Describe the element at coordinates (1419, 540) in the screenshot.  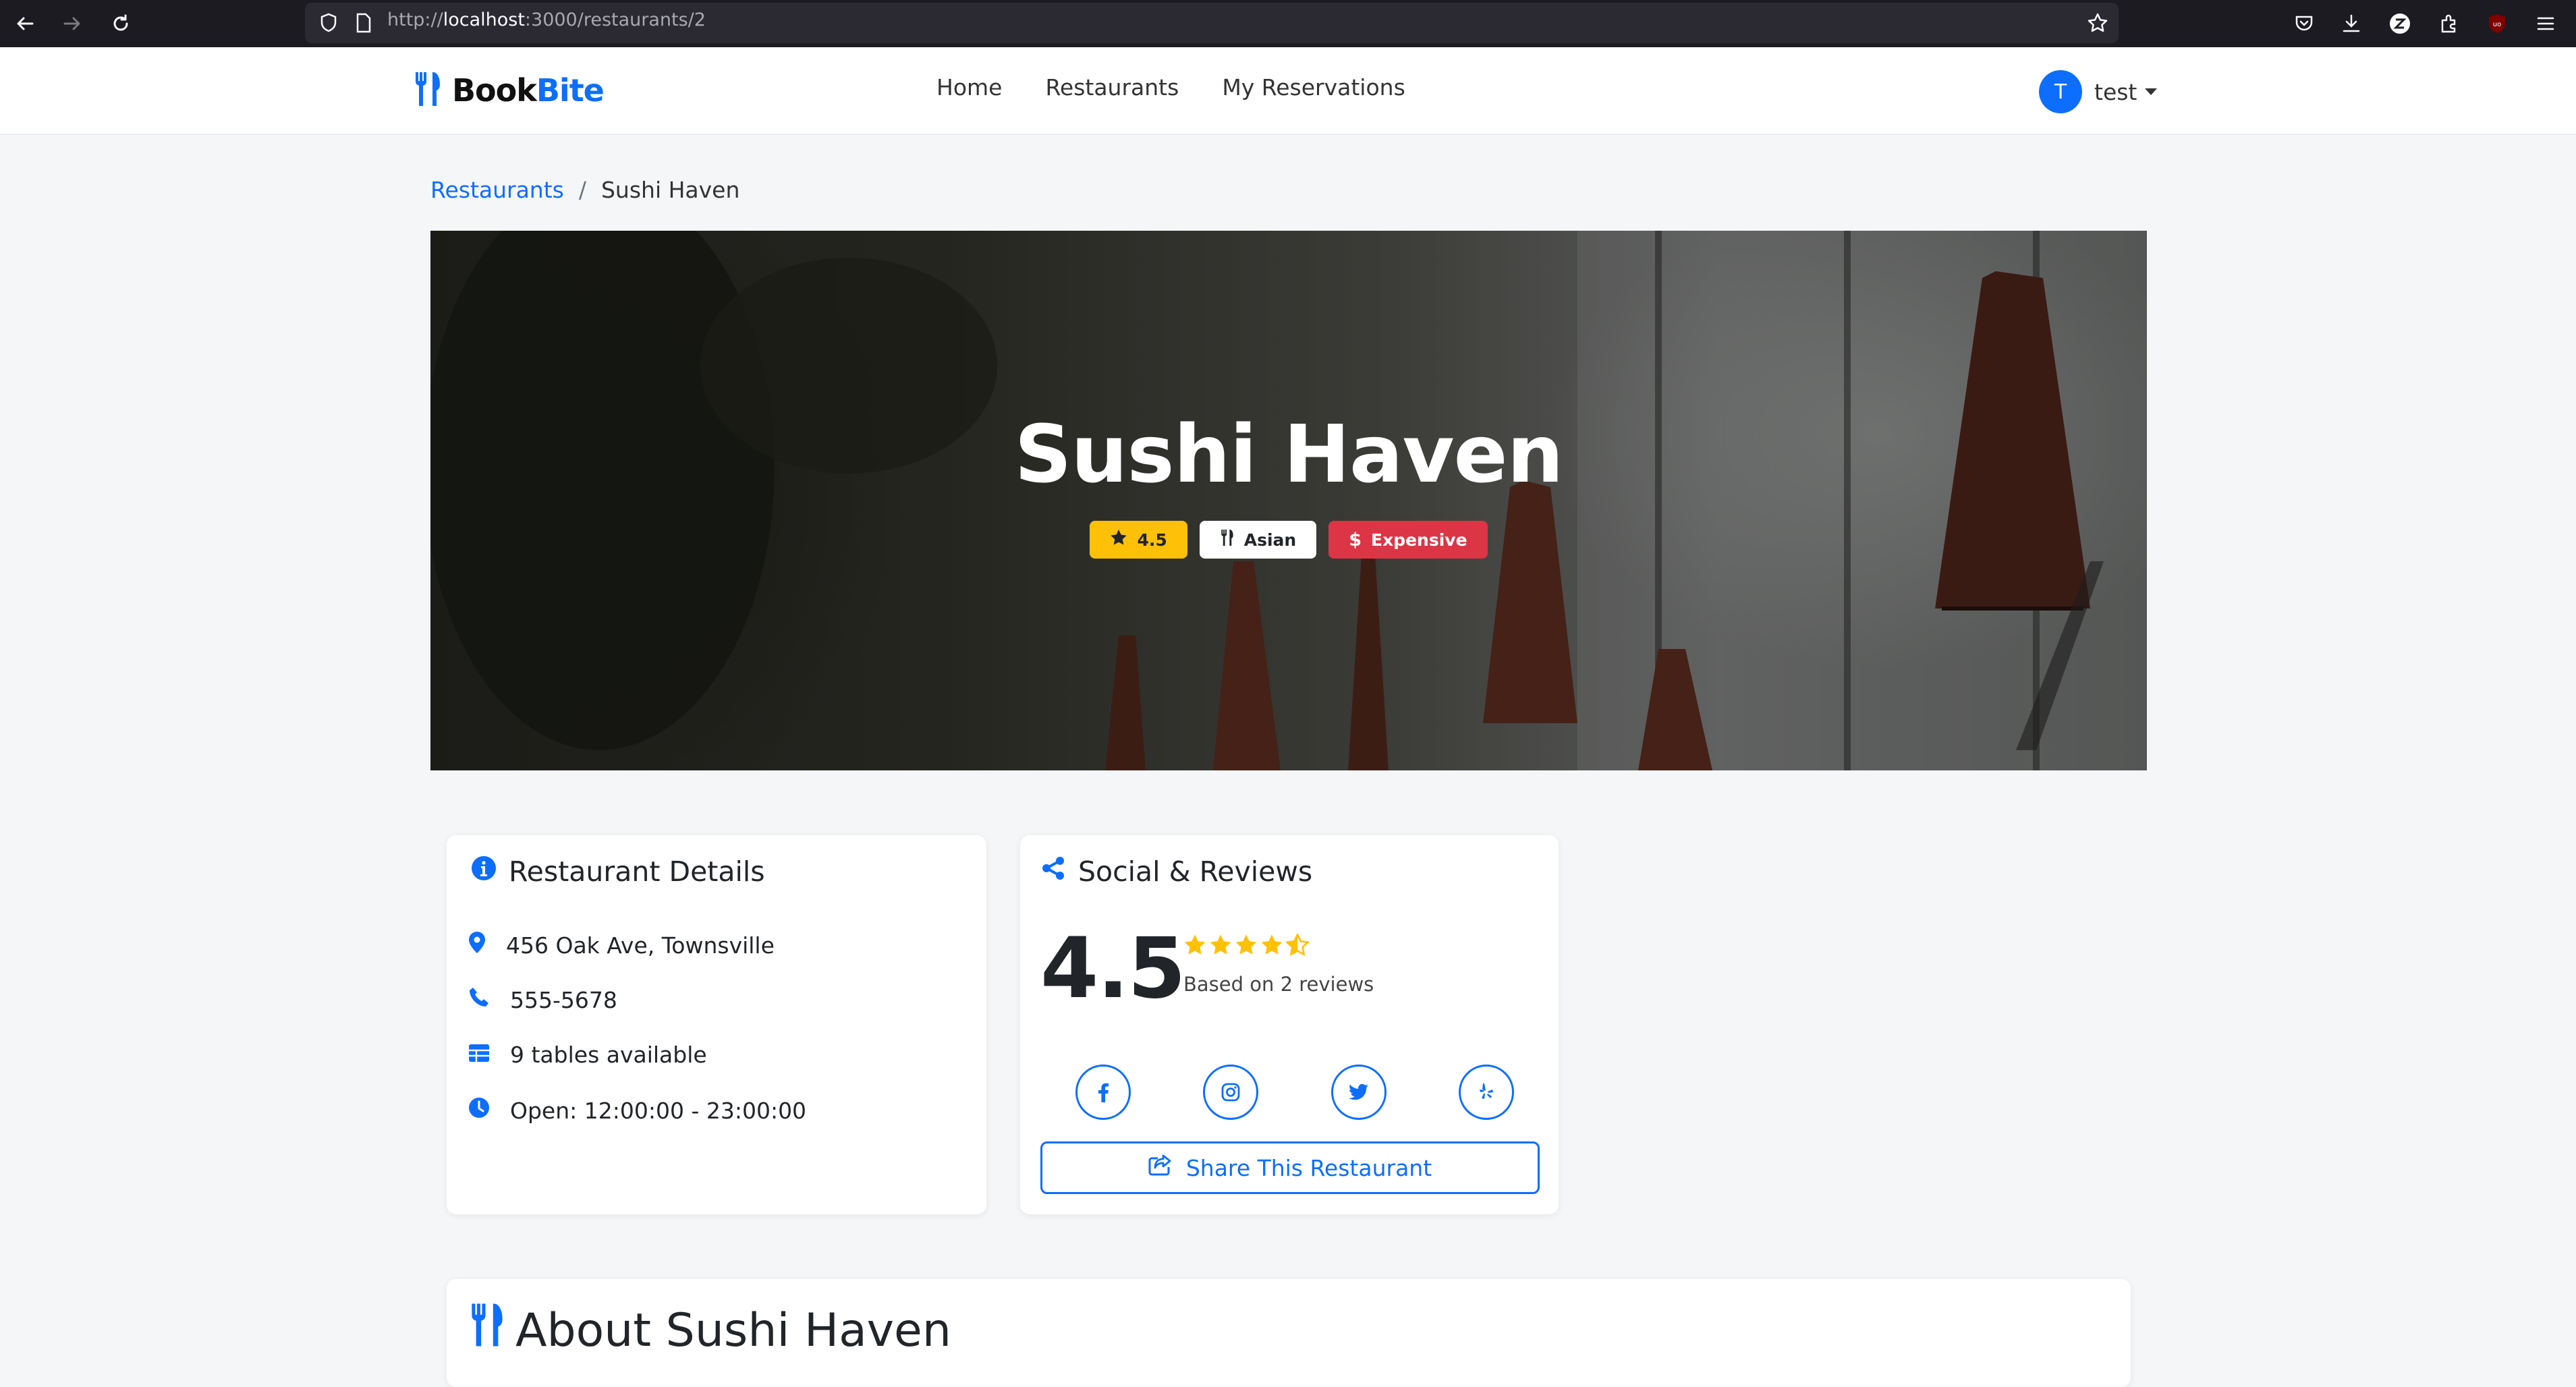
I see `price-label: Expensive` at that location.